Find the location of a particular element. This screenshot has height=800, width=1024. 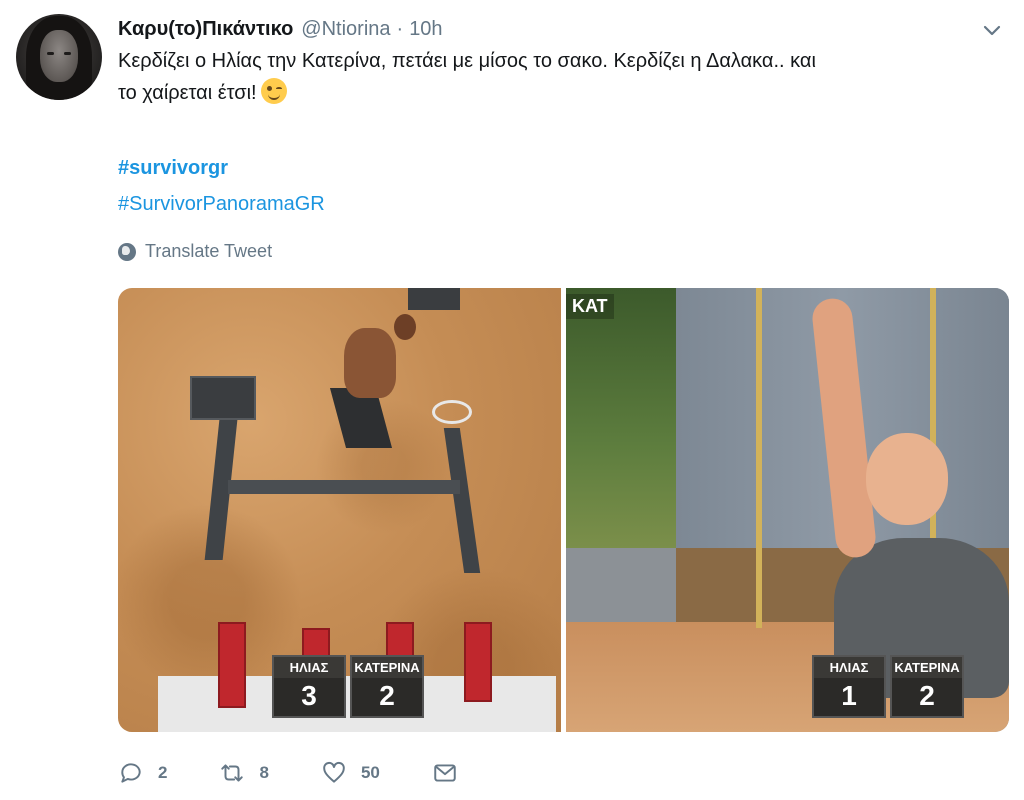

hashtag-survivorgr: #survivorgr is located at coordinates (173, 168).